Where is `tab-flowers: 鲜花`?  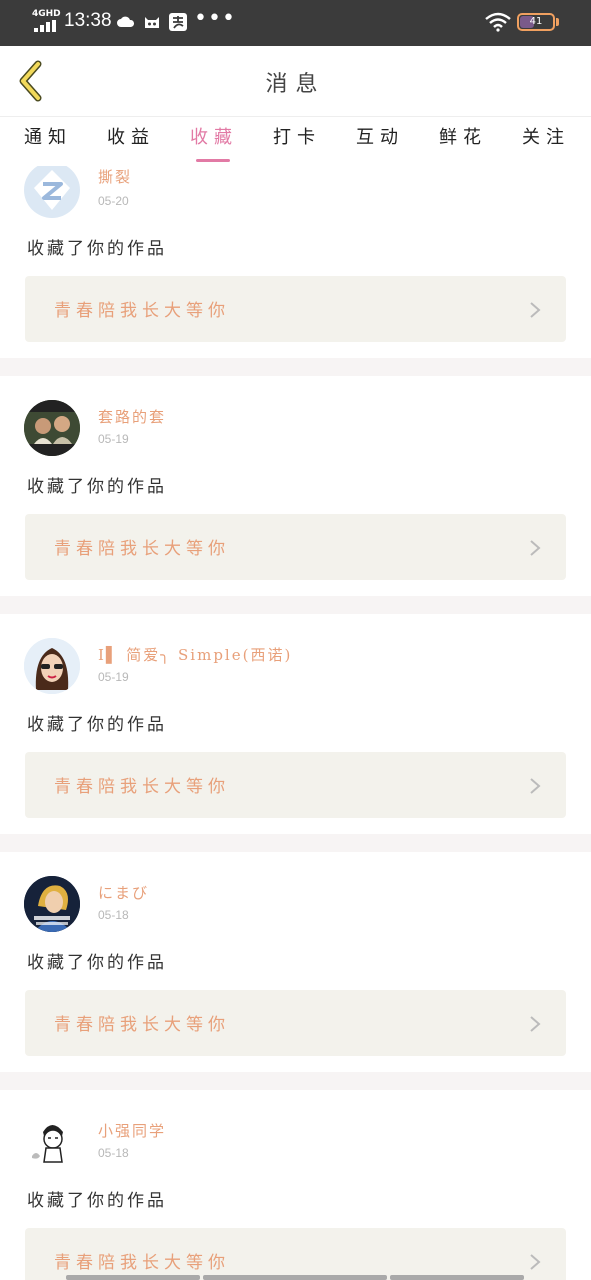 tab-flowers: 鲜花 is located at coordinates (463, 143).